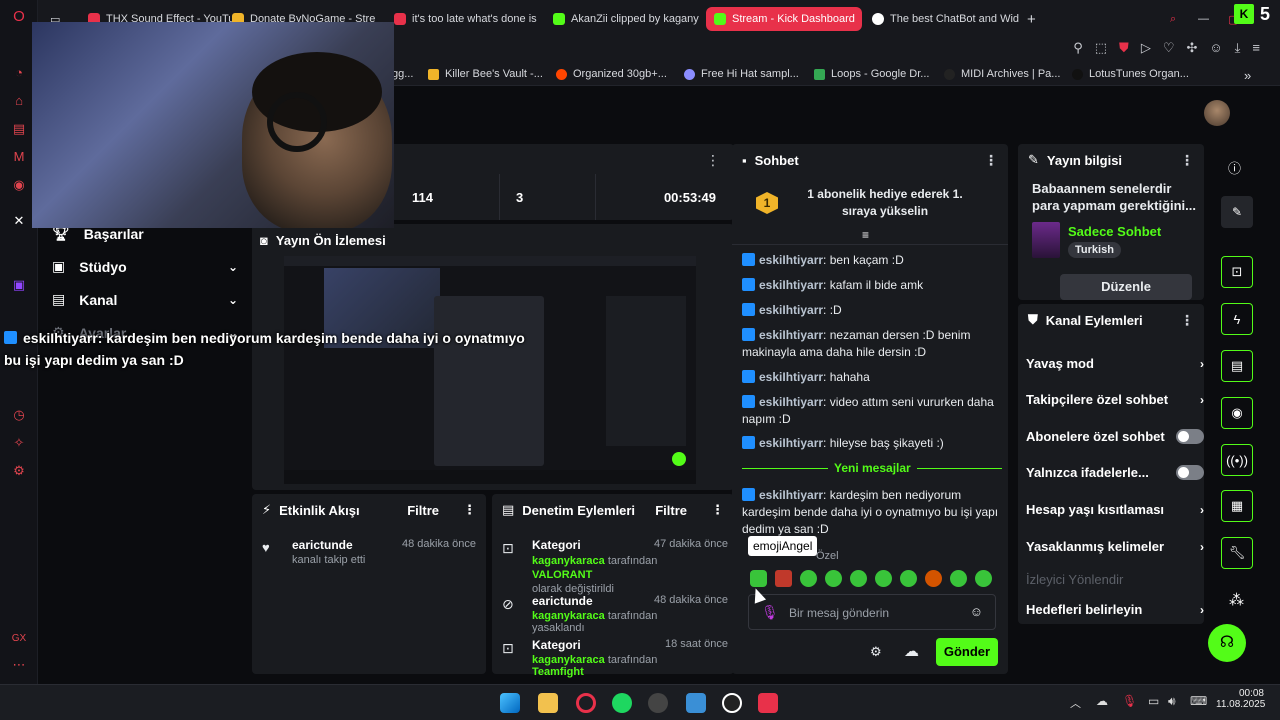 Image resolution: width=1280 pixels, height=720 pixels. Describe the element at coordinates (658, 703) in the screenshot. I see `obs-icon` at that location.